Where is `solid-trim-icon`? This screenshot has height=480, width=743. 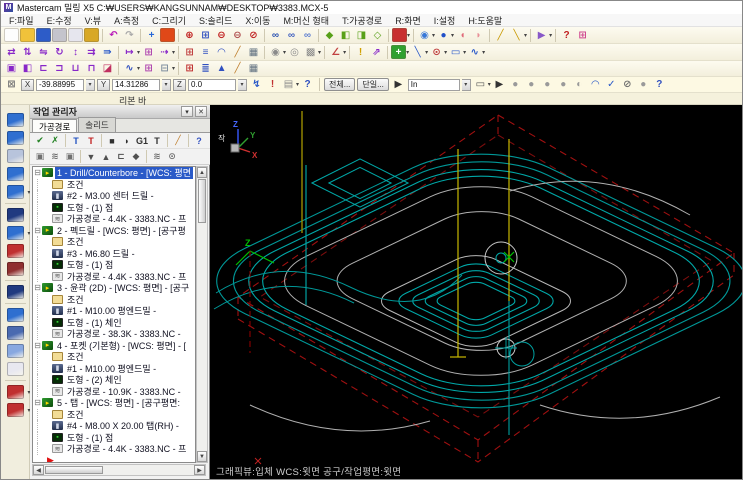
solid-trim-icon is located at coordinates (15, 269).